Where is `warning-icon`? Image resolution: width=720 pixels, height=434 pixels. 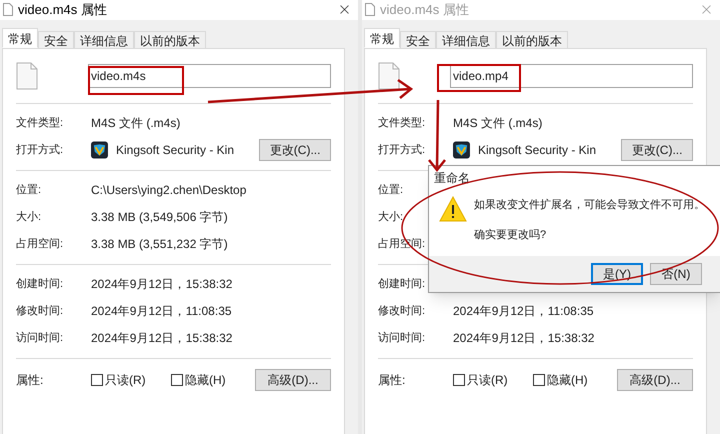
warning-icon is located at coordinates (453, 209).